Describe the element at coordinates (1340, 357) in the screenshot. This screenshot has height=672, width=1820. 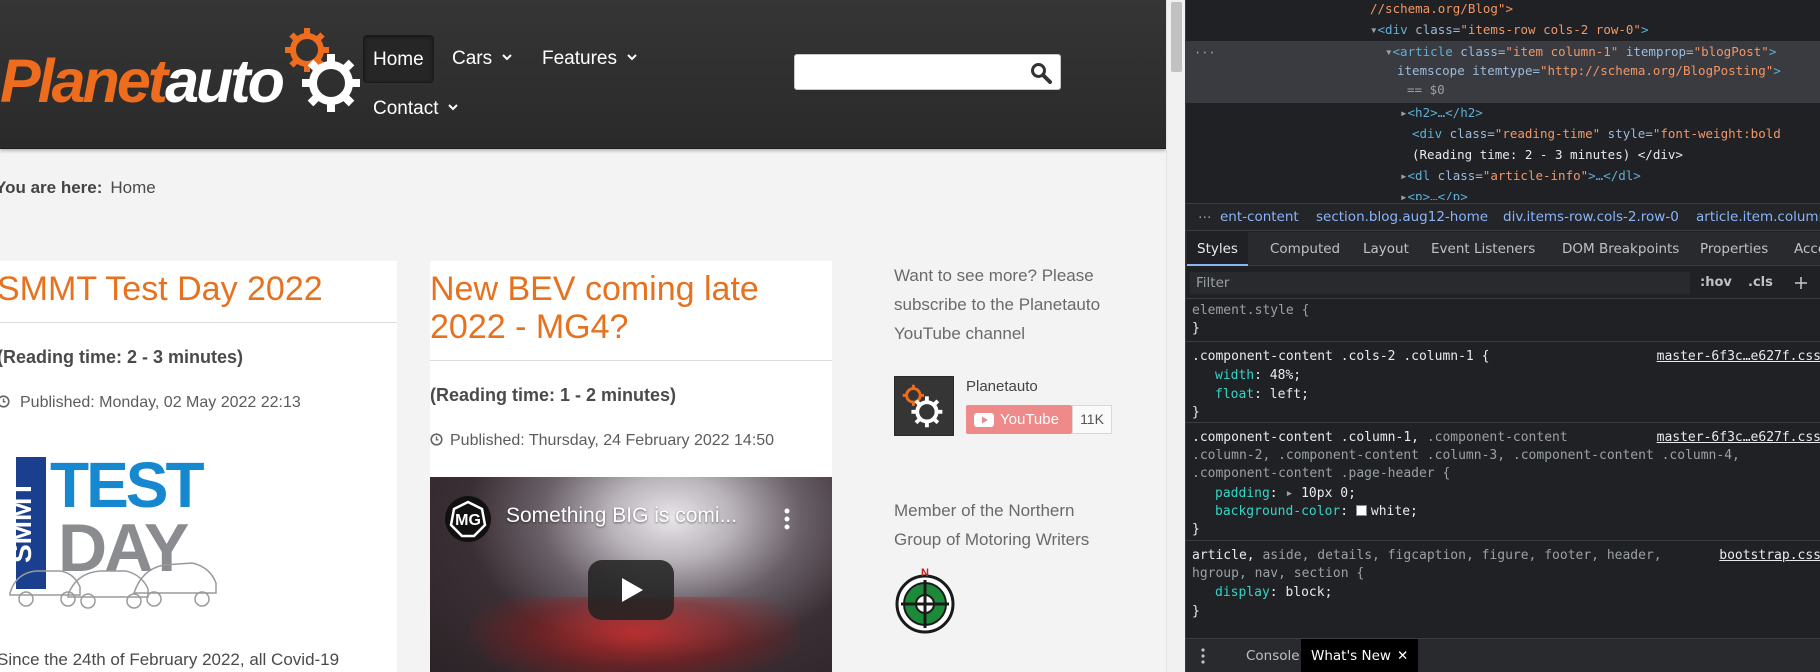
I see `rule-selector: .component-content .cols-2 .column-1 {` at that location.